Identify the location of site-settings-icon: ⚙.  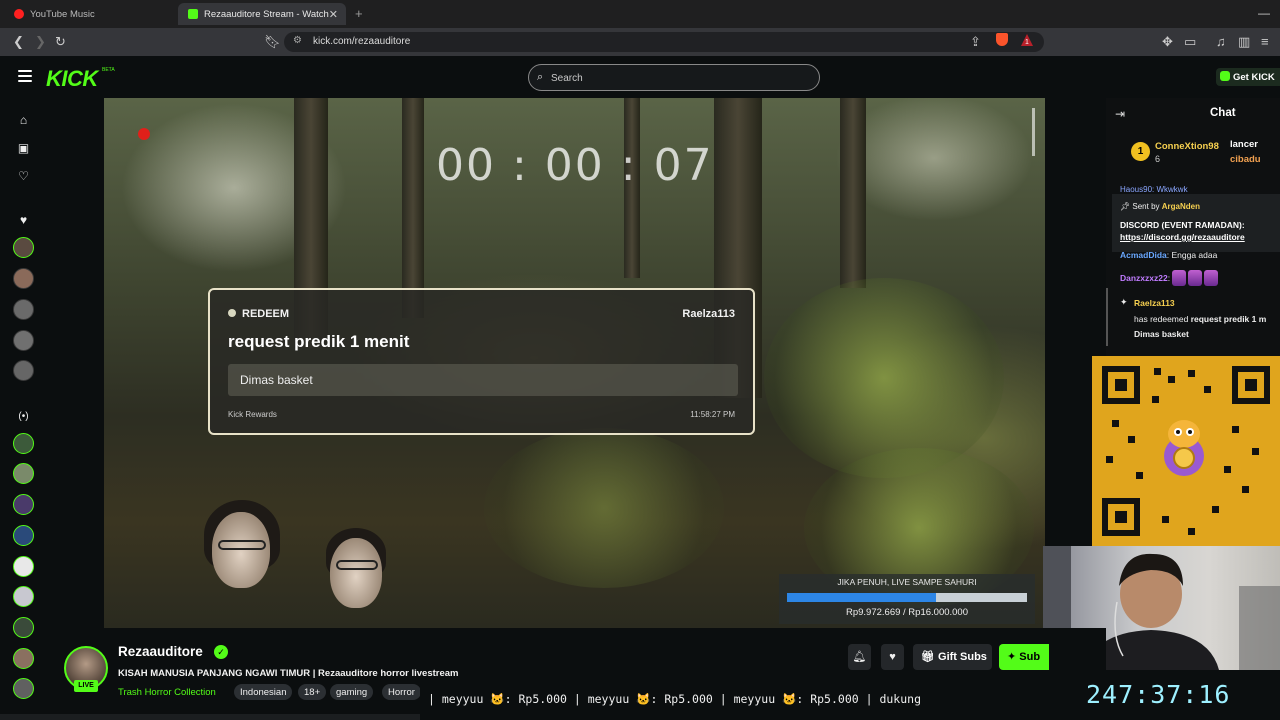
(297, 40).